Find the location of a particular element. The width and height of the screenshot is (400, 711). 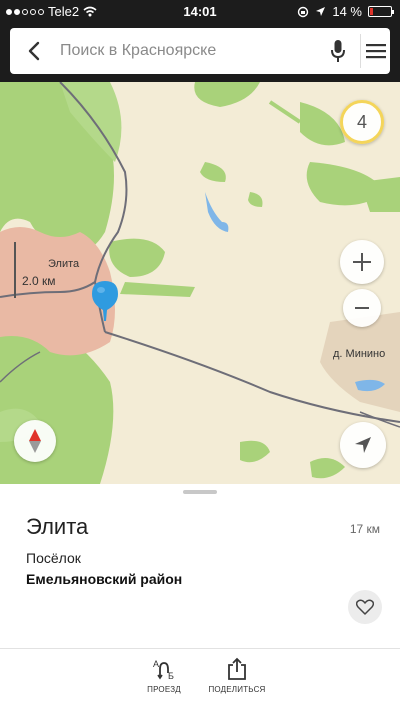

menu-button is located at coordinates (376, 51).